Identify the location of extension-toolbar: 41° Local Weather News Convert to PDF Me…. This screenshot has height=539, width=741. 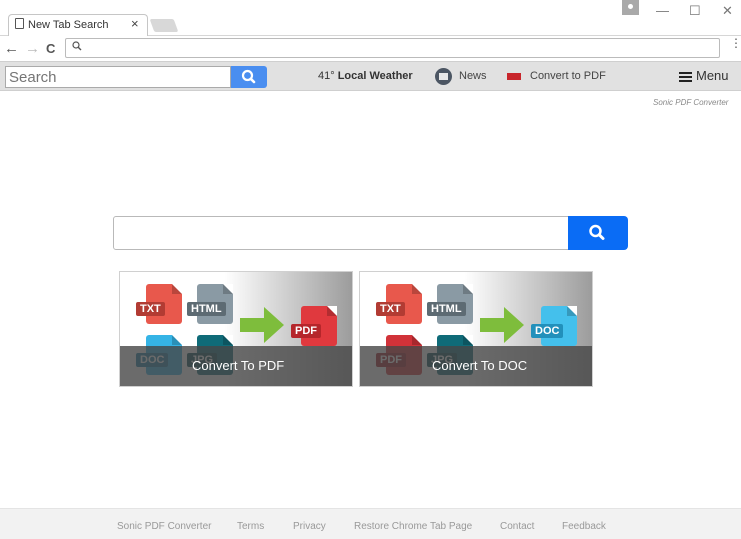
(370, 76).